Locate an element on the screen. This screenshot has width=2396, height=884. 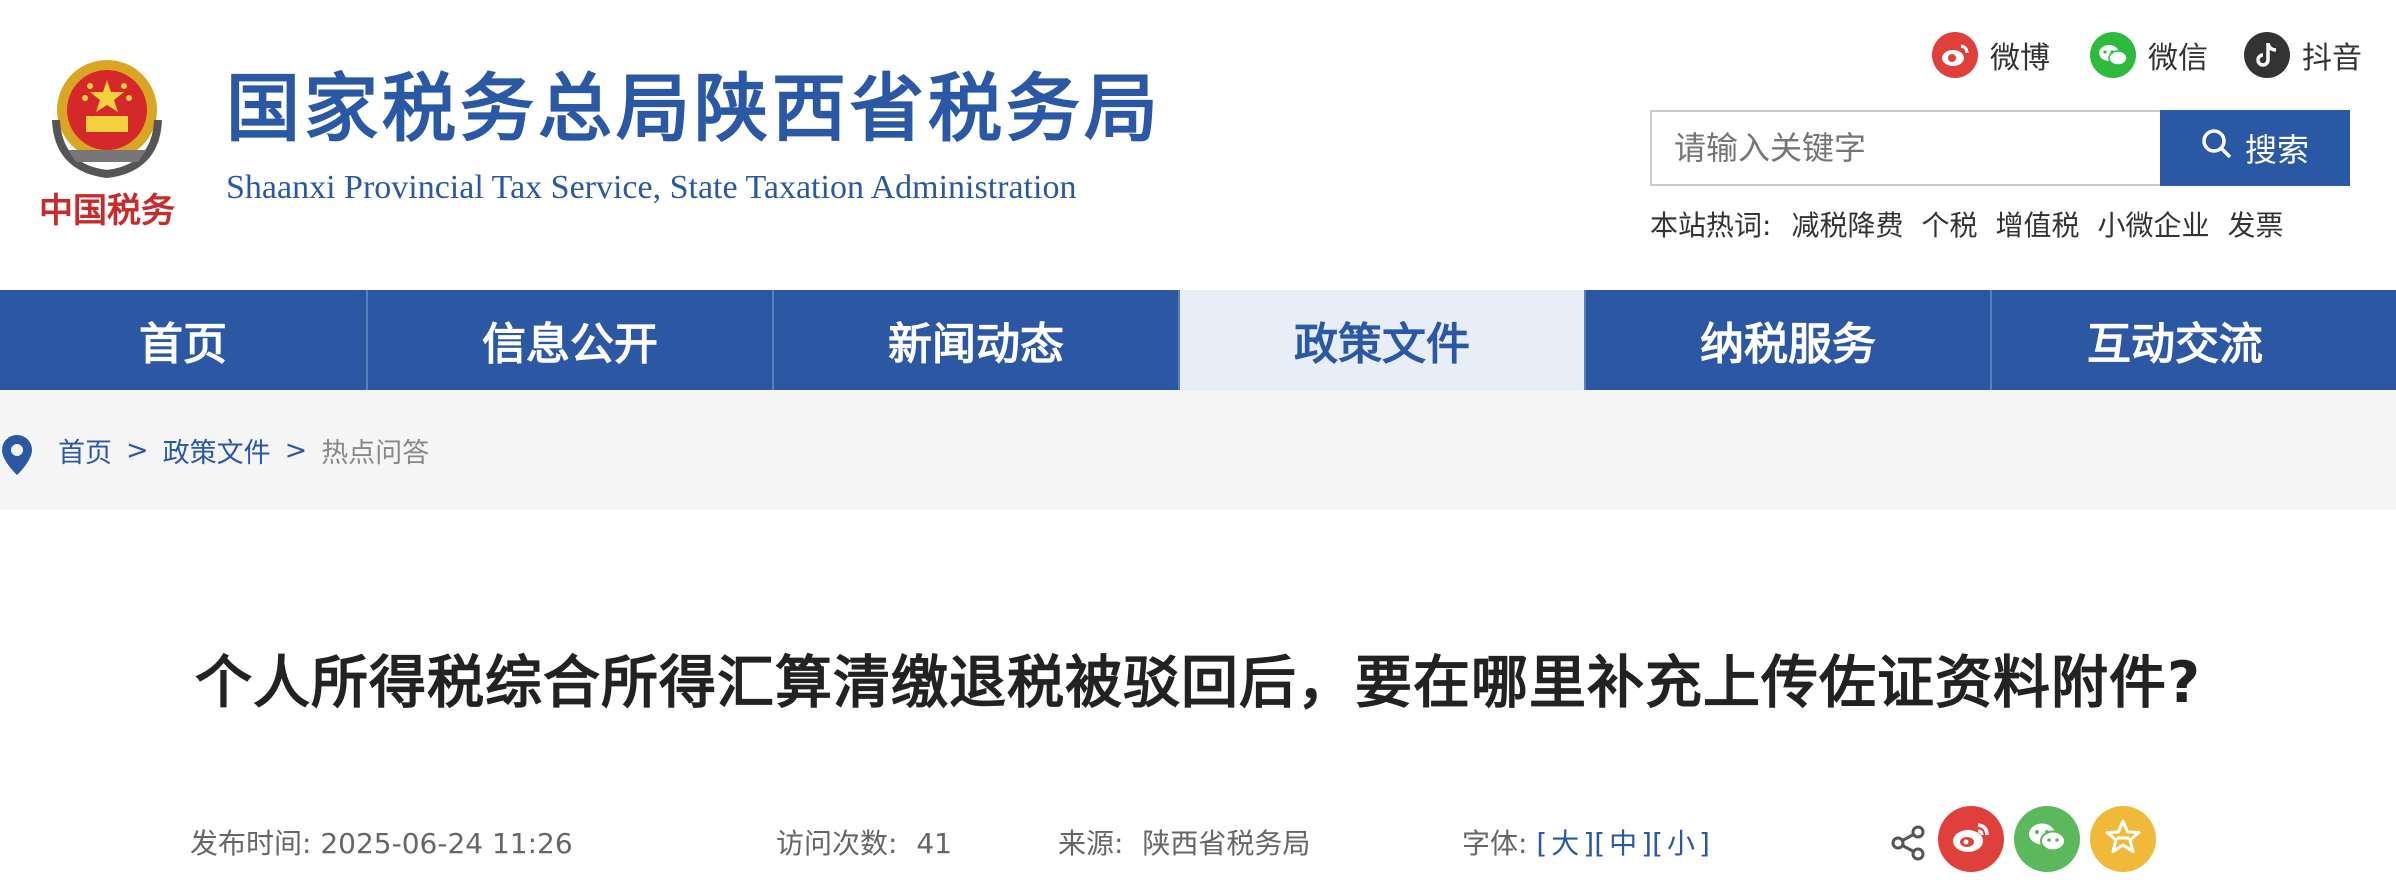
publish-time: 发布时间: 2025-06-24 11:26 is located at coordinates (381, 844).